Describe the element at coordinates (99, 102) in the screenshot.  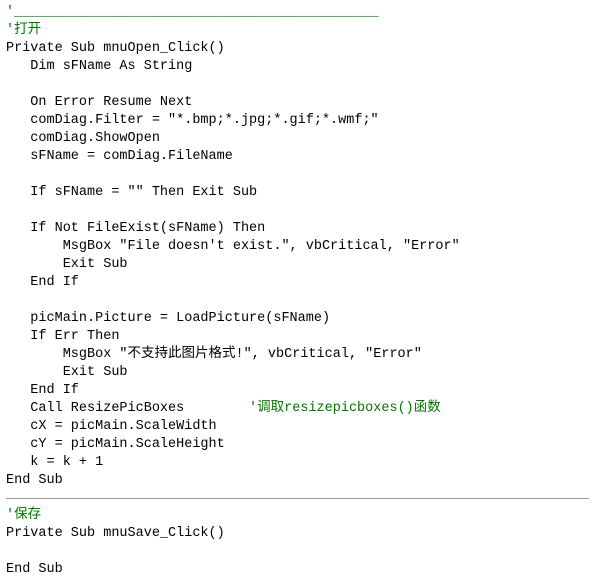
I see `code-line: On Error Resume Next` at that location.